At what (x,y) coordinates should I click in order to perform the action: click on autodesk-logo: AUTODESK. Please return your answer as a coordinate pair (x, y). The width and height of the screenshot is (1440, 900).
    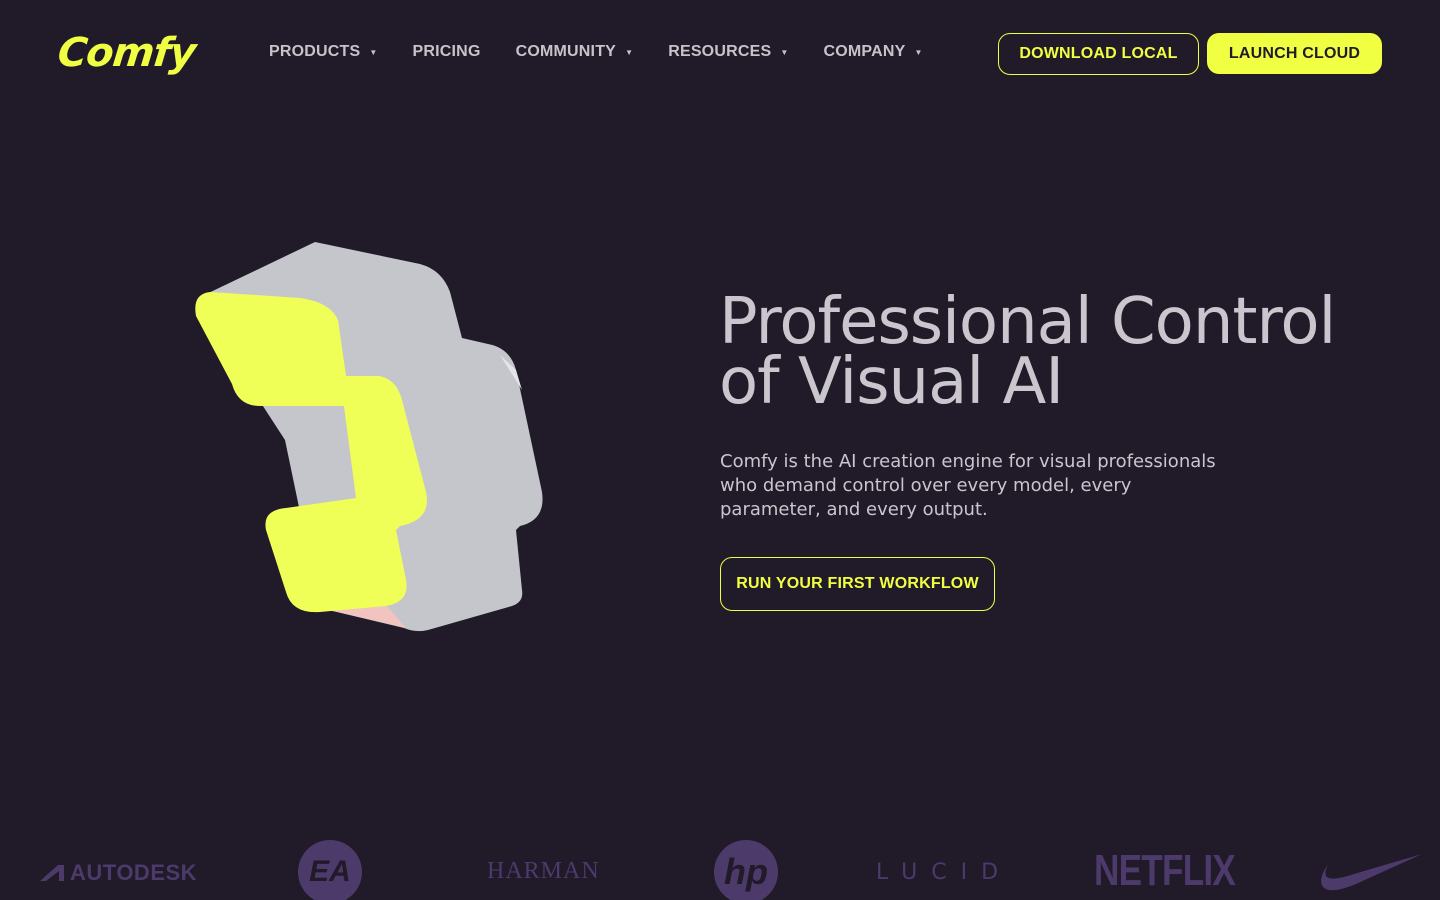
    Looking at the image, I should click on (118, 873).